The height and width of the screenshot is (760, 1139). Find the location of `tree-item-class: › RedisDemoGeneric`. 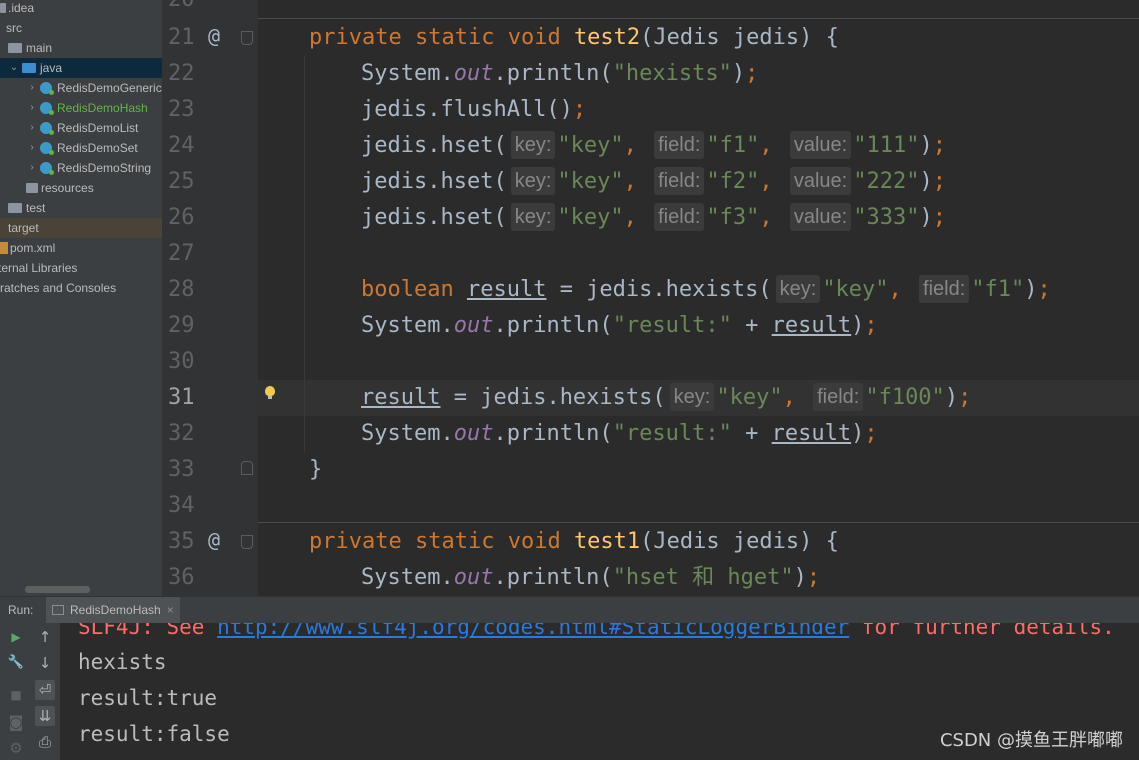

tree-item-class: › RedisDemoGeneric is located at coordinates (94, 88).